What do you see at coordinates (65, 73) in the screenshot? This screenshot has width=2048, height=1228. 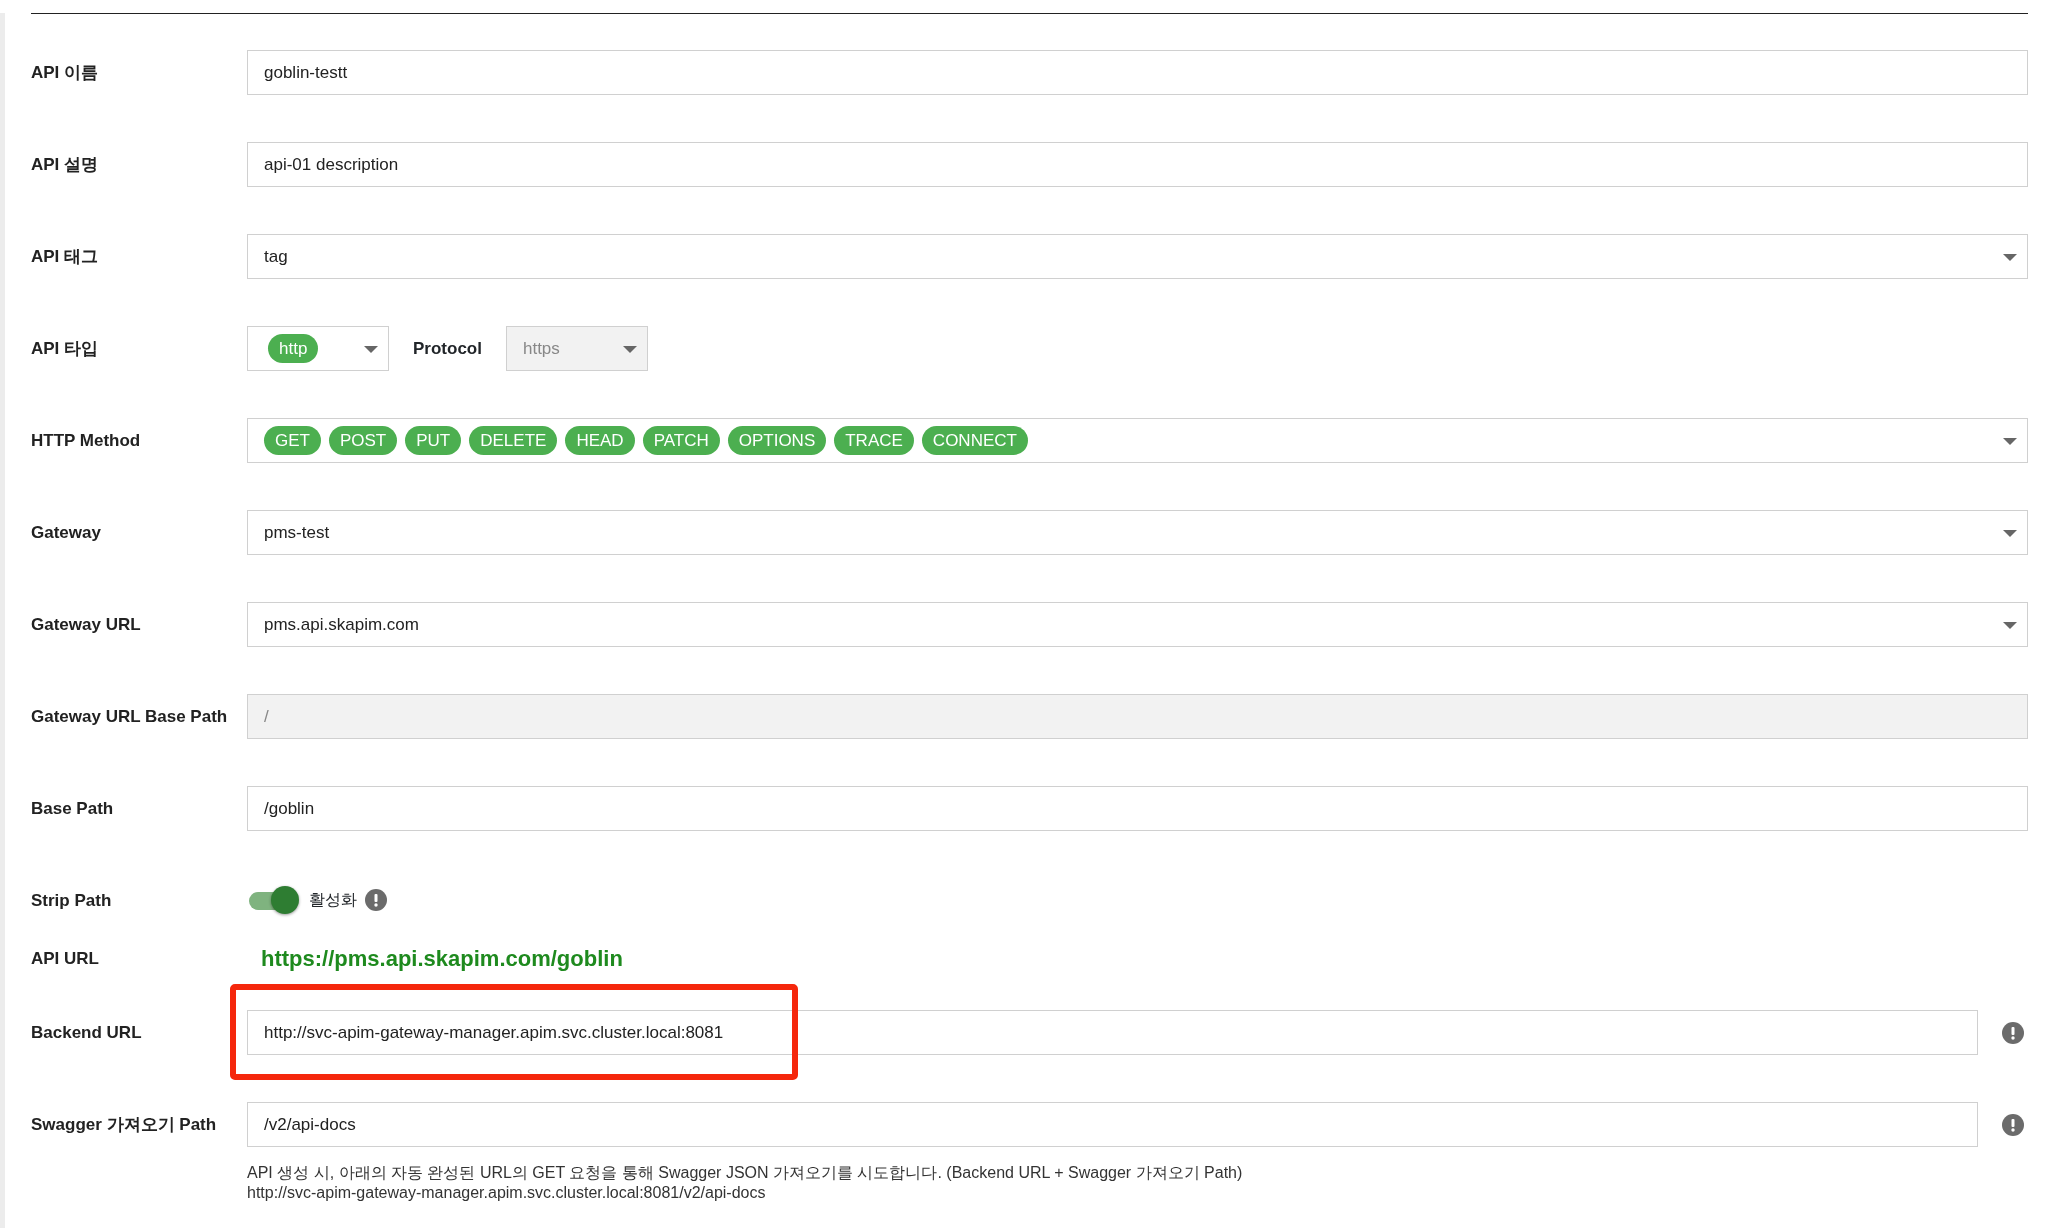 I see `field-label: API 이름` at bounding box center [65, 73].